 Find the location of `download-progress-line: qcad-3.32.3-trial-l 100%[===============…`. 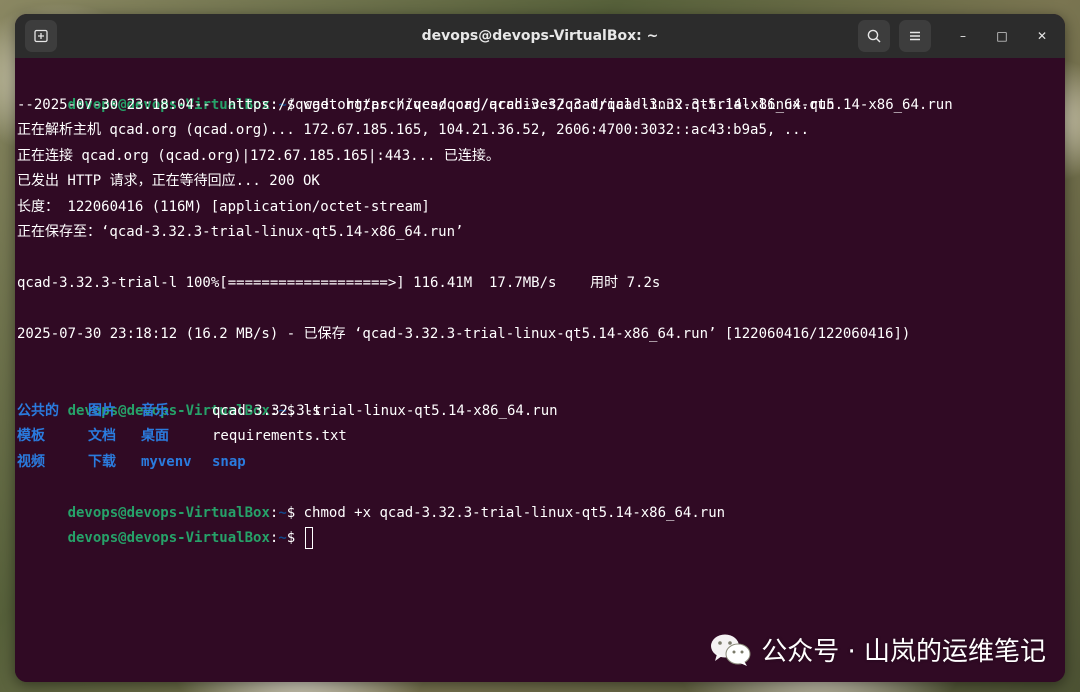

download-progress-line: qcad-3.32.3-trial-l 100%[===============… is located at coordinates (339, 283).